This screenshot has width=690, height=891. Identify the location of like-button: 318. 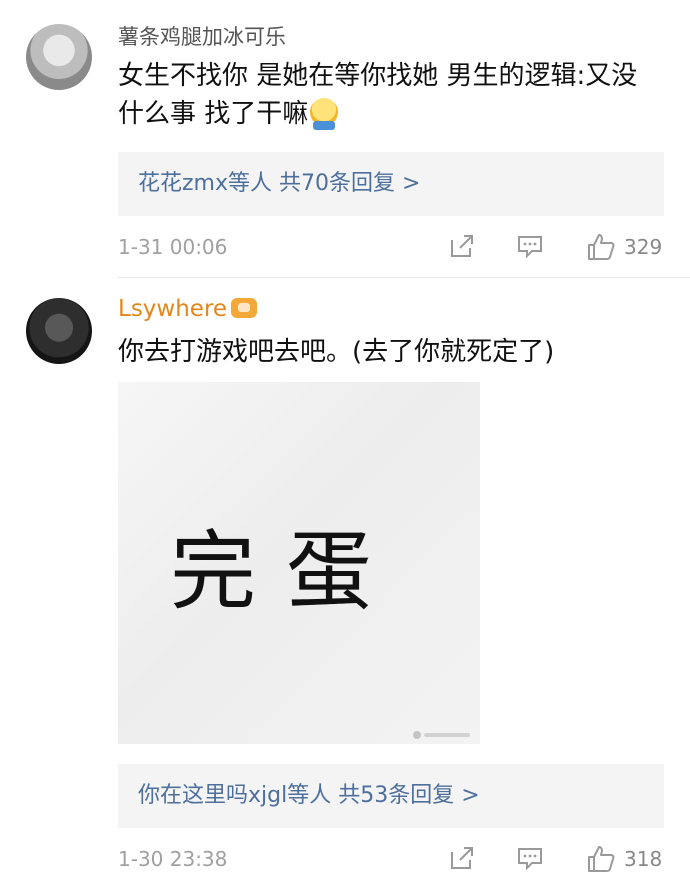
(626, 859).